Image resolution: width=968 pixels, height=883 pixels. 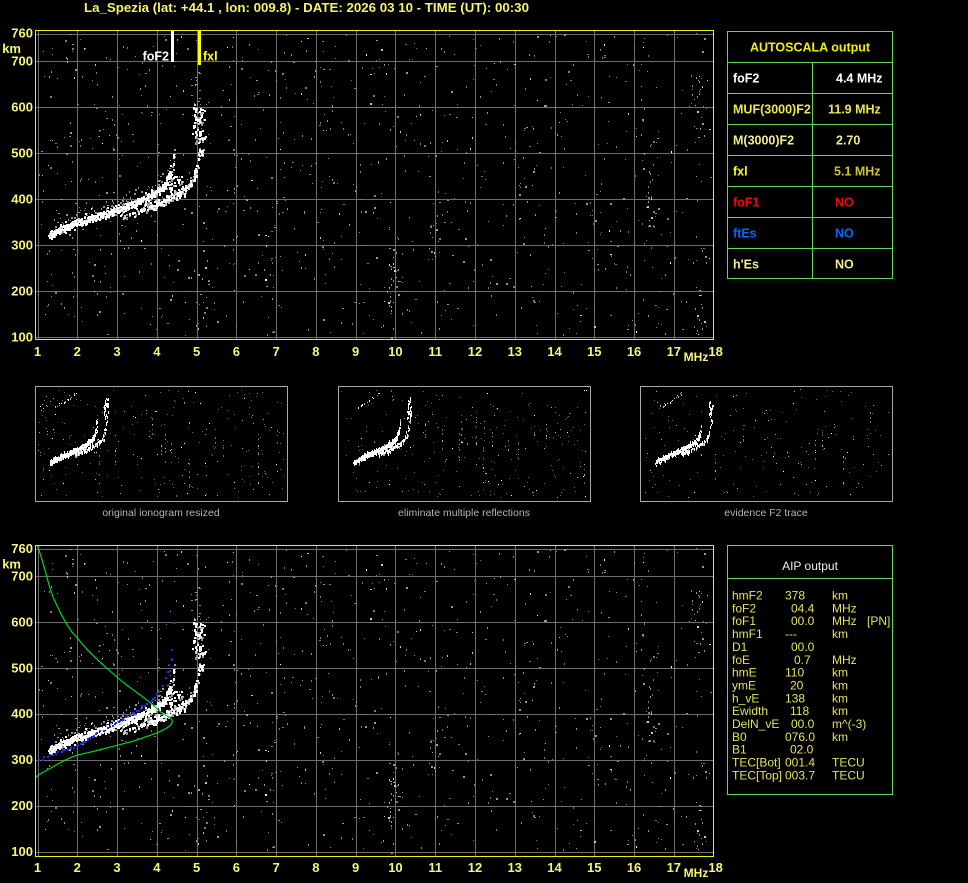 What do you see at coordinates (772, 110) in the screenshot?
I see `svg-text: MUF(3000)F2` at bounding box center [772, 110].